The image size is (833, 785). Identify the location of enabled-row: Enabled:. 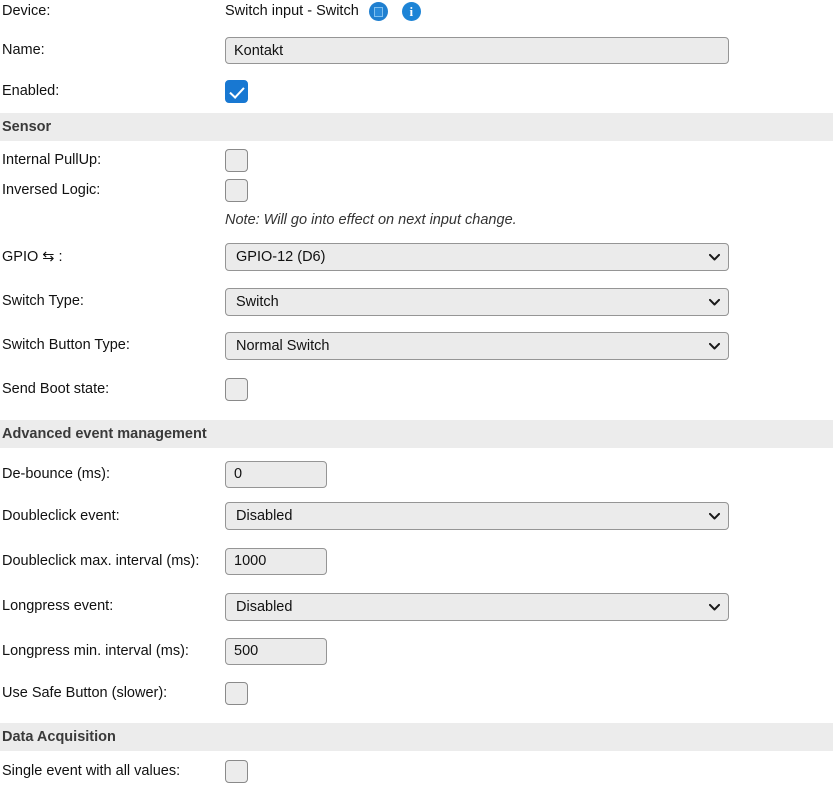
(416, 91).